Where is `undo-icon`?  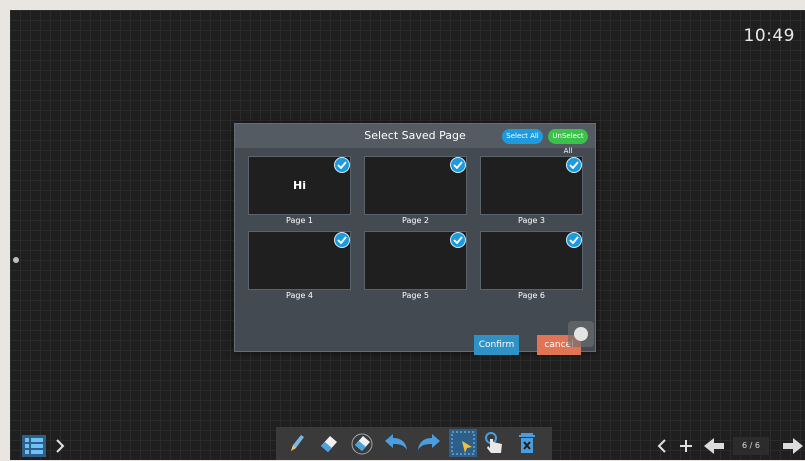 undo-icon is located at coordinates (395, 443).